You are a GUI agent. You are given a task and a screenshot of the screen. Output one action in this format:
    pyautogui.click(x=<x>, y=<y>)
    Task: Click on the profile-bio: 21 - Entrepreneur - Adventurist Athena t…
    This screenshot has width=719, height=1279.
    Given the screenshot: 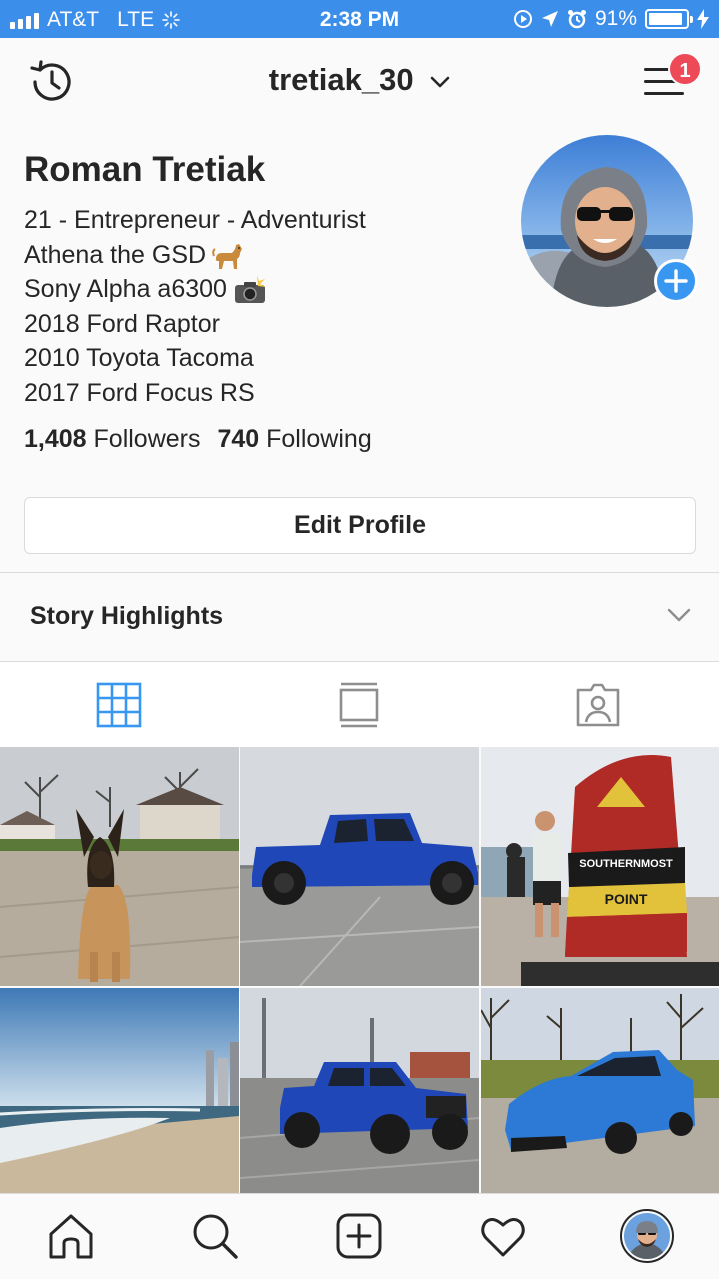 What is the action you would take?
    pyautogui.click(x=195, y=306)
    